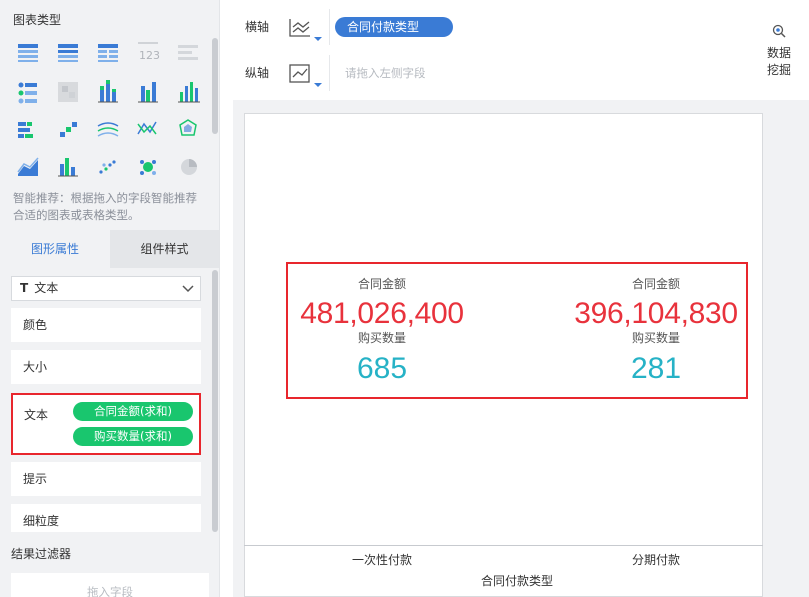 The width and height of the screenshot is (809, 597). I want to click on column-chart-icon, so click(189, 92).